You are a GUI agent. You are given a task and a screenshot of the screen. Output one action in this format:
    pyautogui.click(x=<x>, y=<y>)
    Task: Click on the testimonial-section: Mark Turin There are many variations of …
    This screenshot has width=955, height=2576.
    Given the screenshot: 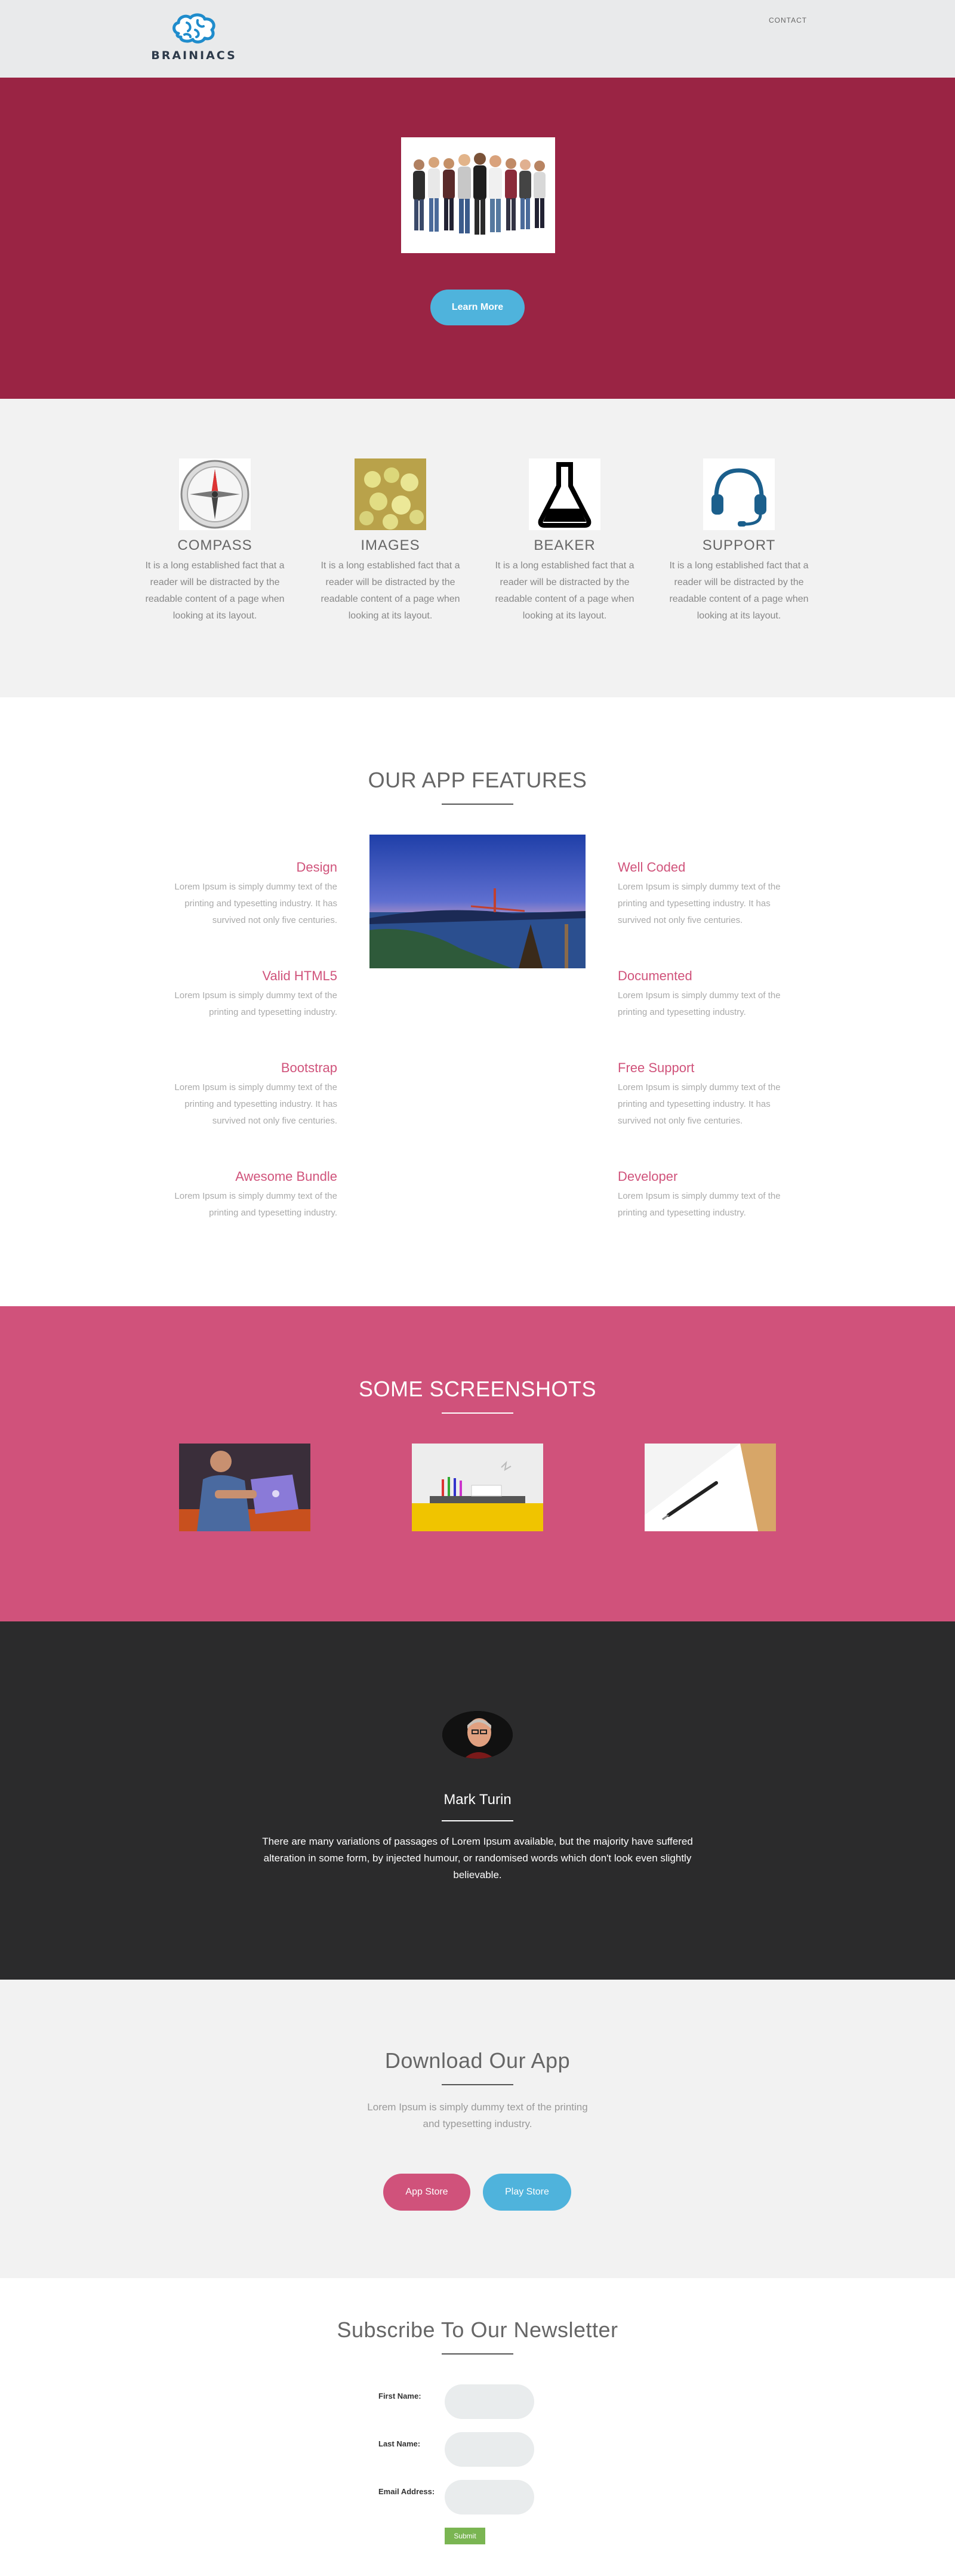 What is the action you would take?
    pyautogui.click(x=478, y=1800)
    